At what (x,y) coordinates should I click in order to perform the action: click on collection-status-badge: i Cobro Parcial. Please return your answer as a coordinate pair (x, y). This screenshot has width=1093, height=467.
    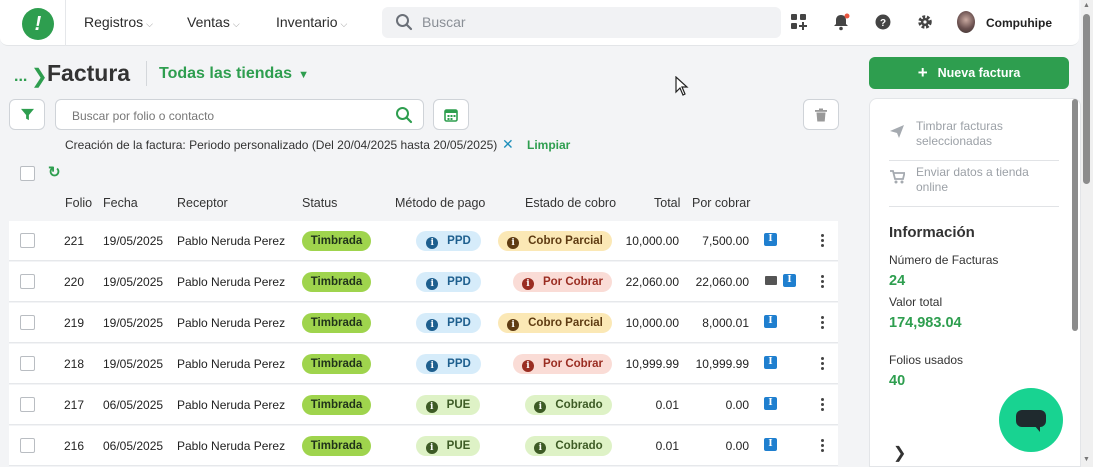
    Looking at the image, I should click on (555, 323).